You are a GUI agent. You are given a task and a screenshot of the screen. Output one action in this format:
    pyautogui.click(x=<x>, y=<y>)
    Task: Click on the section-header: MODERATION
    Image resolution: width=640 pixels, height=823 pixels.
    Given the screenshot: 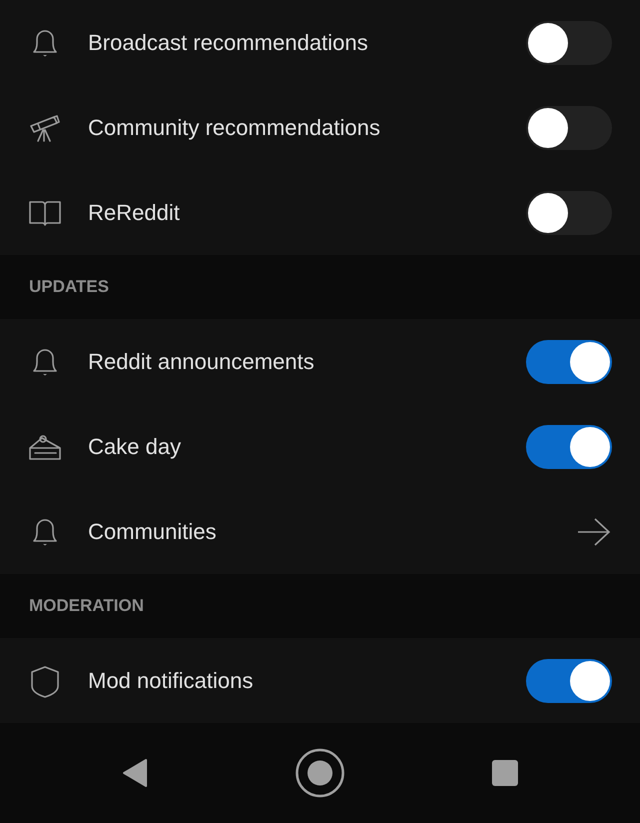 What is the action you would take?
    pyautogui.click(x=86, y=606)
    